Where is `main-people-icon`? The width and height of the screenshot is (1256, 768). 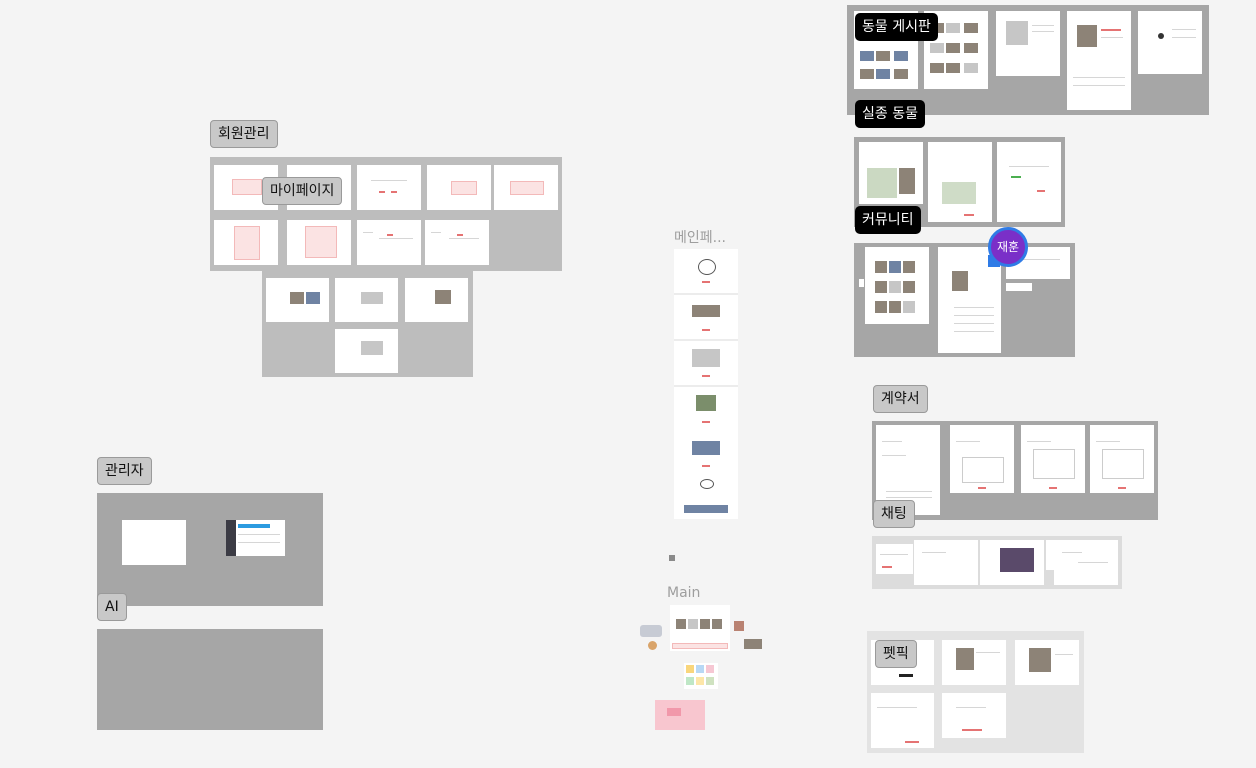 main-people-icon is located at coordinates (651, 631).